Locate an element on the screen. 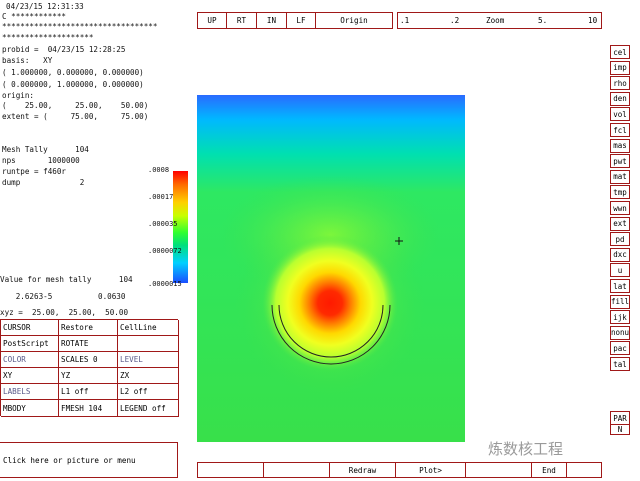  xyz-text: xyz = 25.00, 25.00, 50.00 is located at coordinates (64, 312).